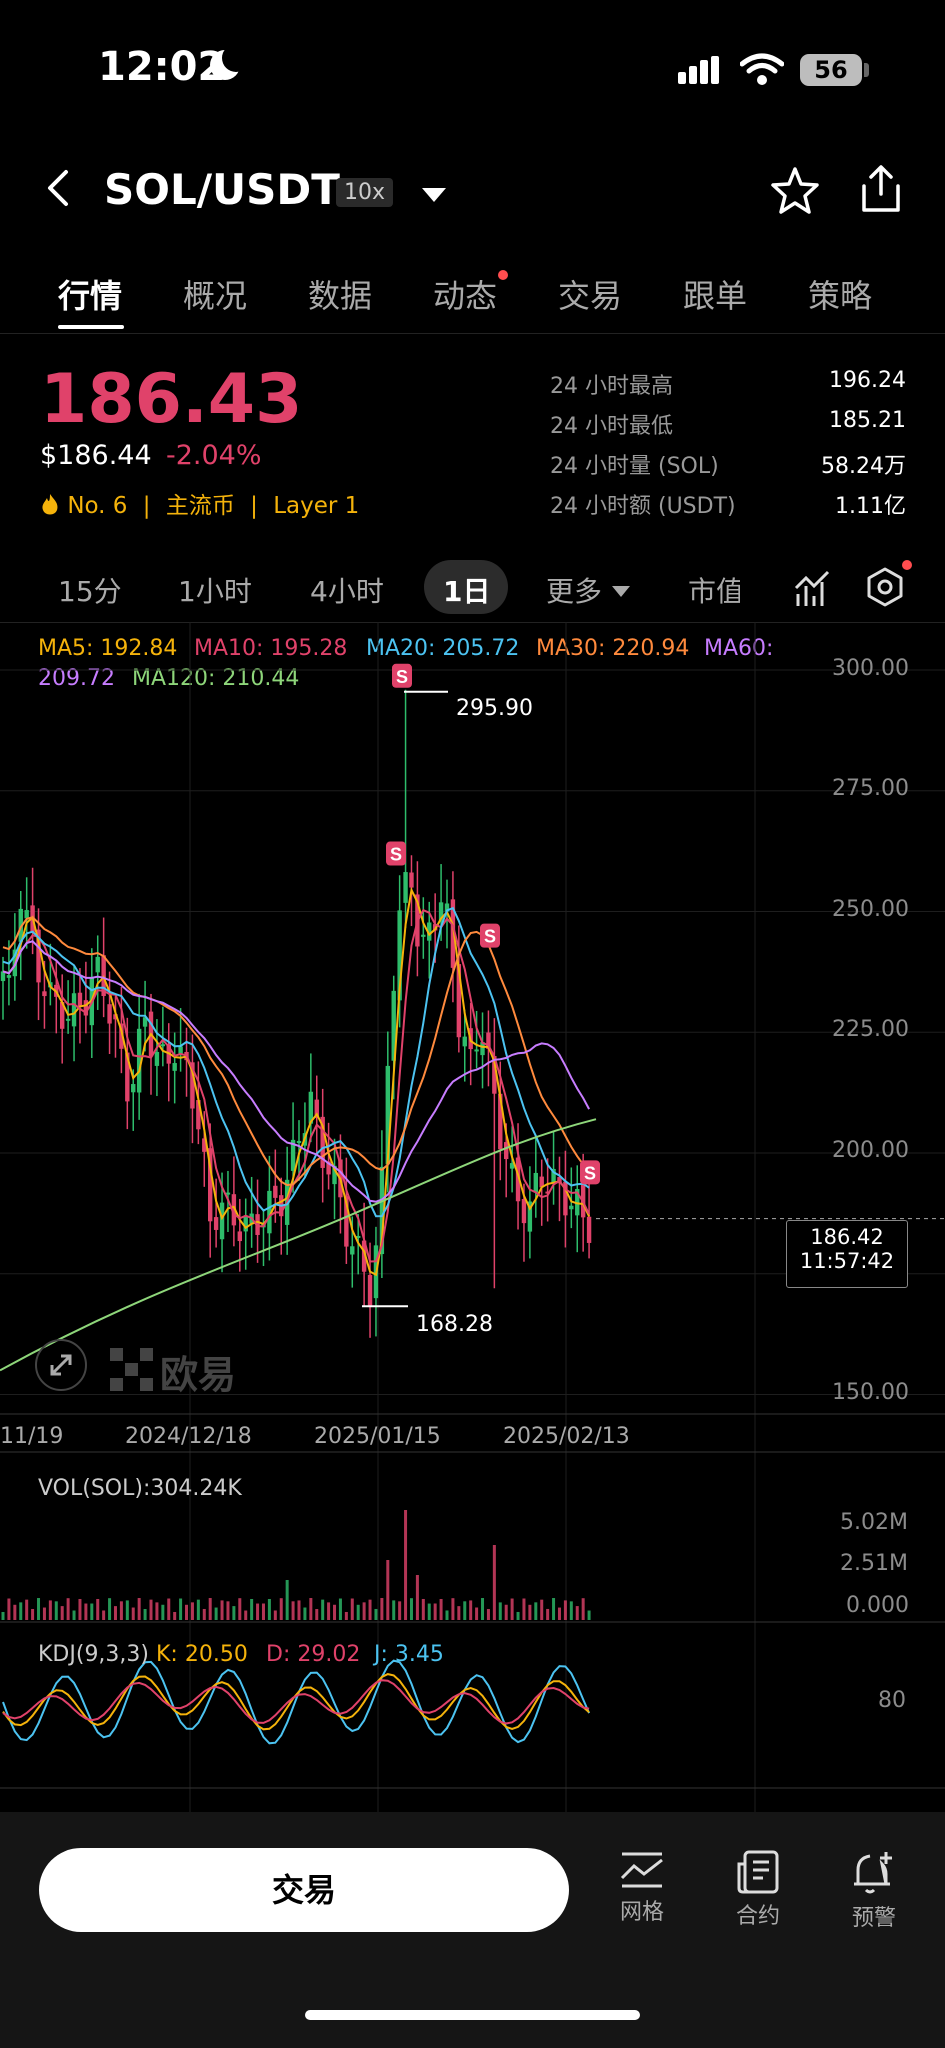 The height and width of the screenshot is (2048, 945). Describe the element at coordinates (641, 1912) in the screenshot. I see `grid-label: 网格` at that location.